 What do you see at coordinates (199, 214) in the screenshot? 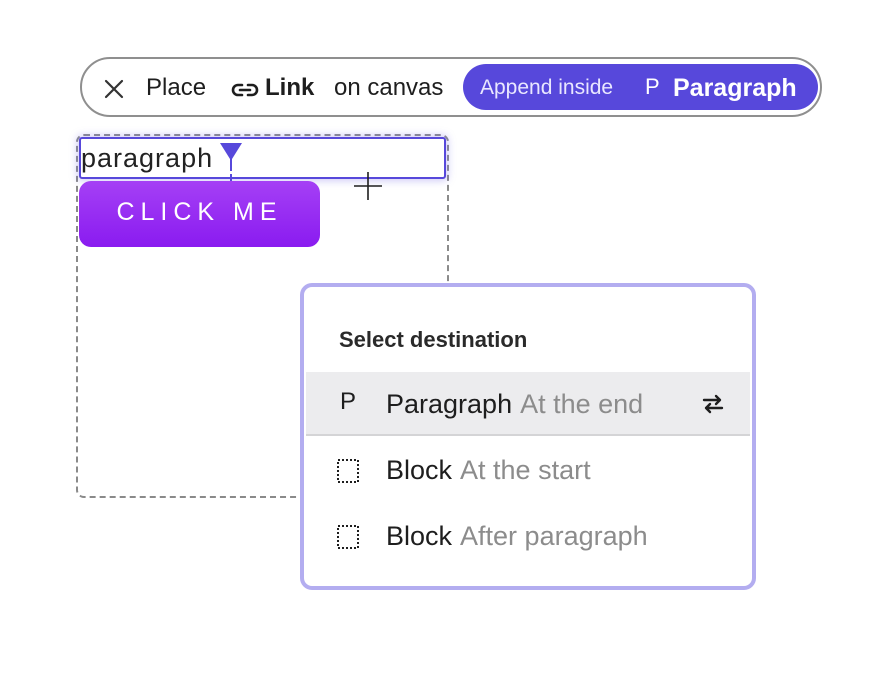
I see `click-me-button: CLICK ME` at bounding box center [199, 214].